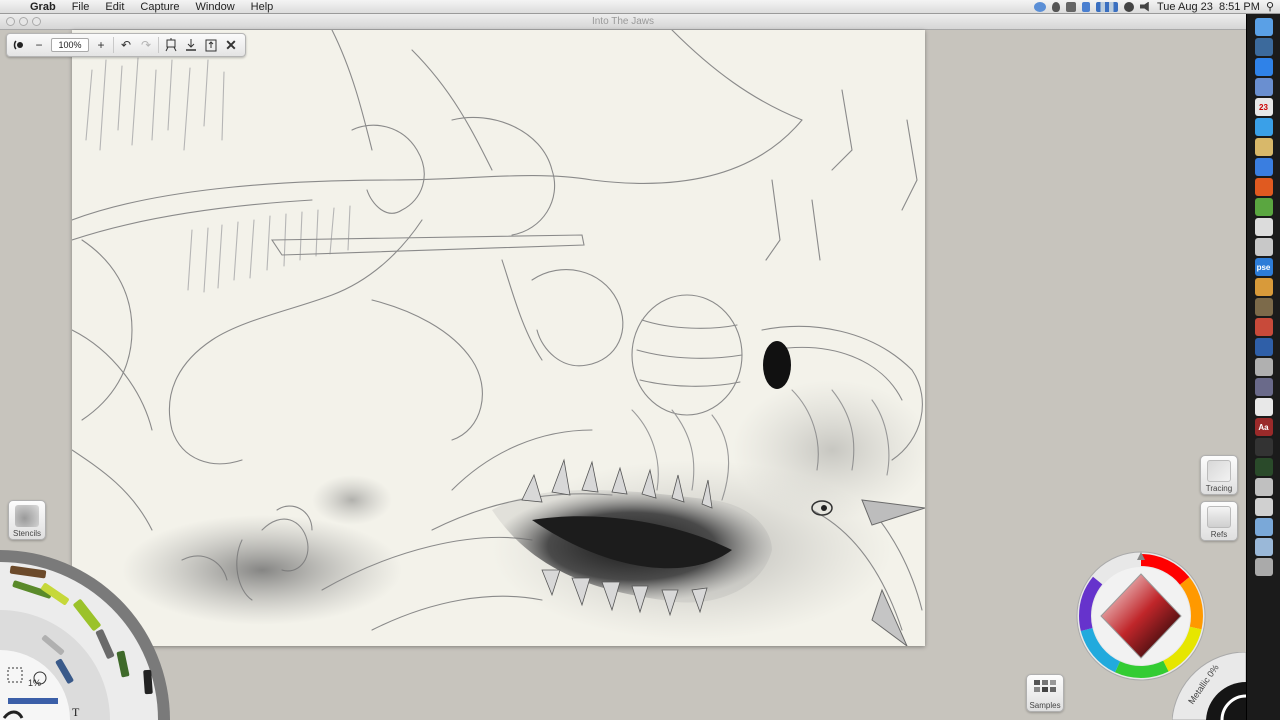 Image resolution: width=1280 pixels, height=720 pixels. I want to click on iphoto-icon, so click(1263, 287).